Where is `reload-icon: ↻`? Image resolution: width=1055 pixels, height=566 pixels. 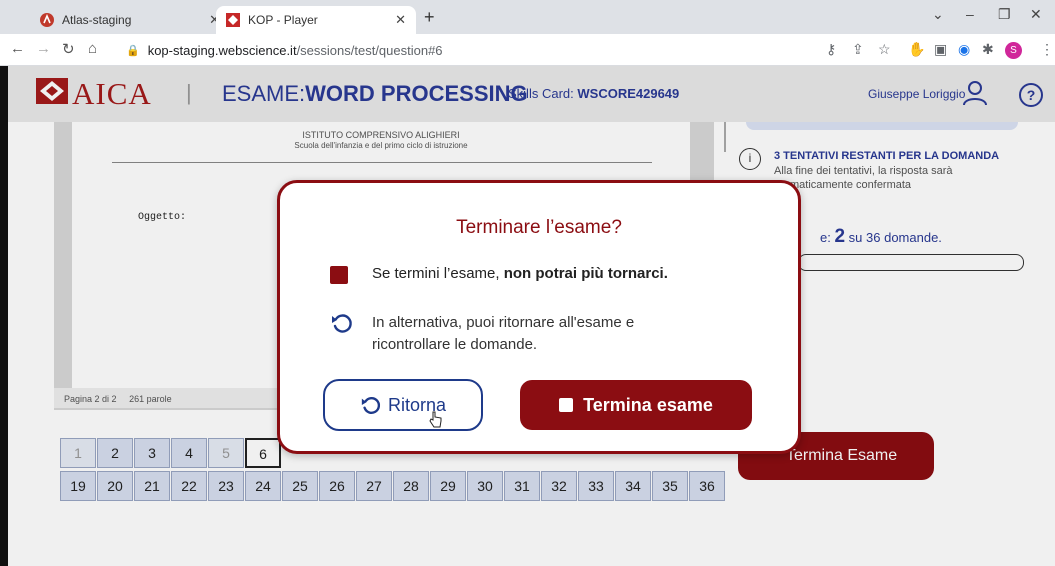 reload-icon: ↻ is located at coordinates (68, 49).